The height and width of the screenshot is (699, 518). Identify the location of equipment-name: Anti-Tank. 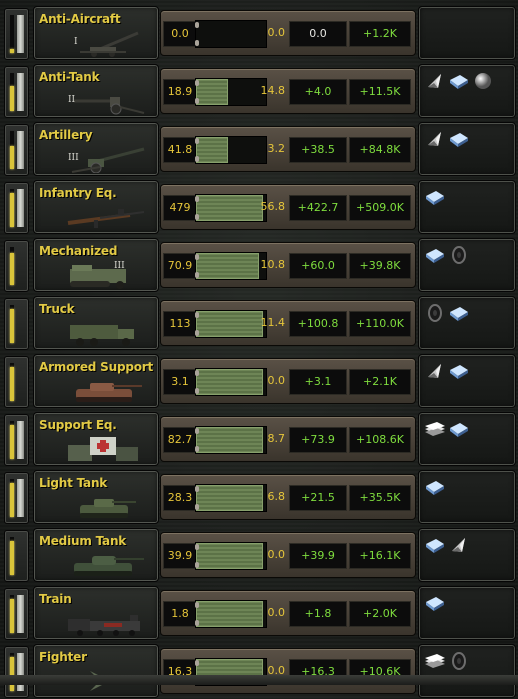
(69, 77).